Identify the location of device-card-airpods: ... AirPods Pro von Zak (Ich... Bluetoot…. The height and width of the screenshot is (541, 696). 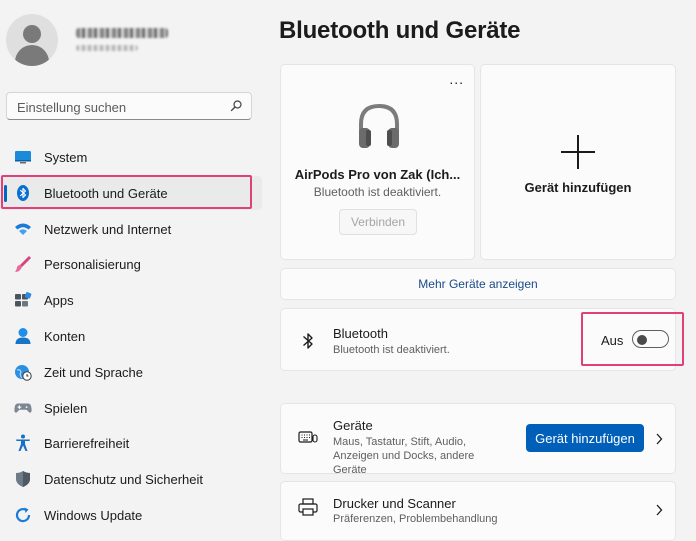
(377, 162).